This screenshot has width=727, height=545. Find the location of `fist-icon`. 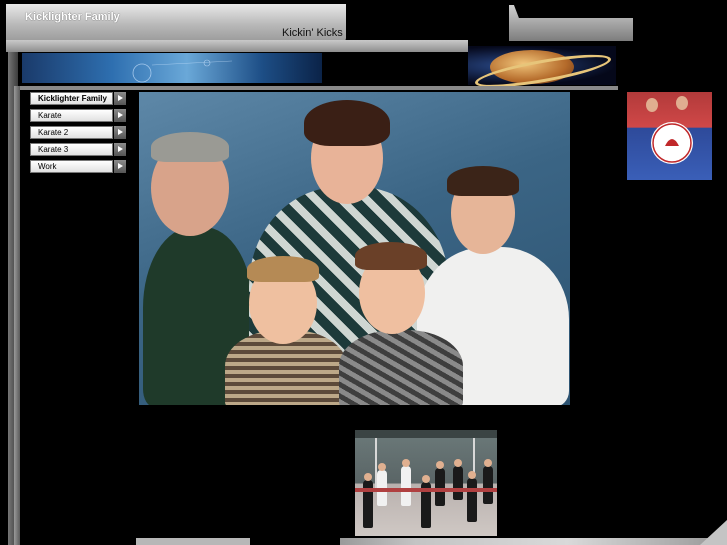

fist-icon is located at coordinates (672, 143).